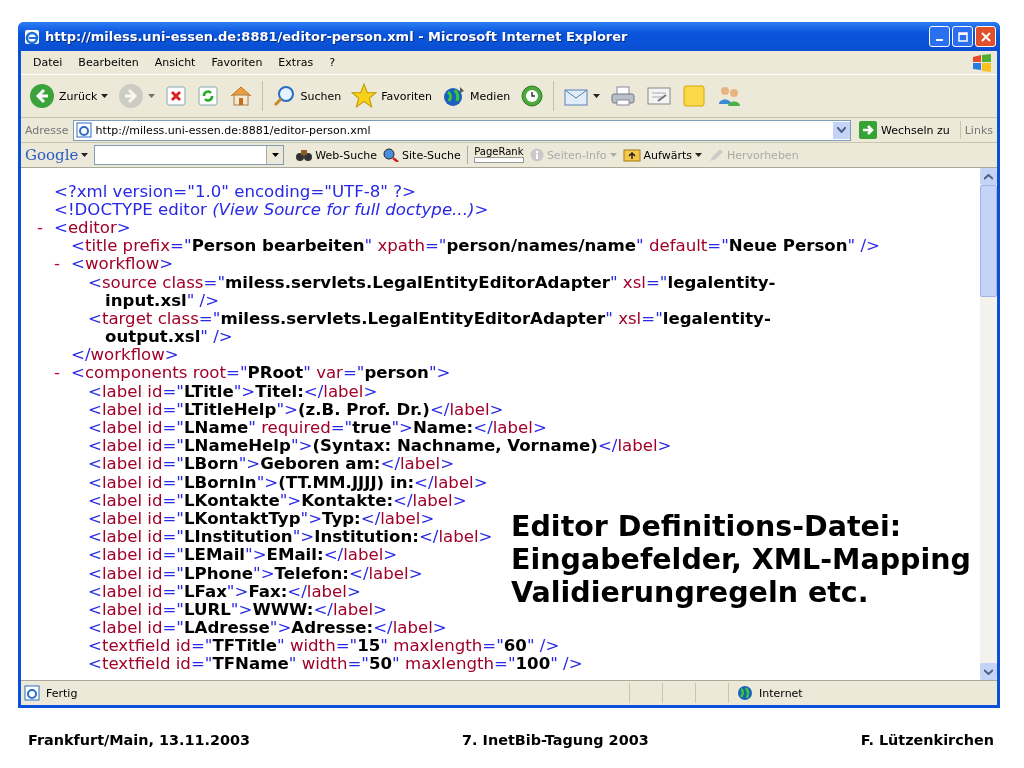  What do you see at coordinates (623, 96) in the screenshot?
I see `printer-icon` at bounding box center [623, 96].